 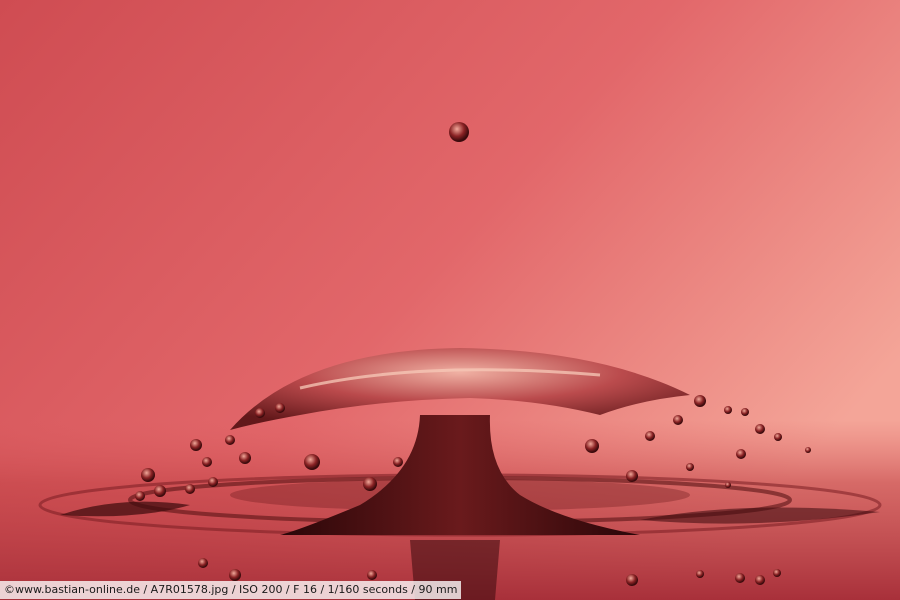 I want to click on falling-drop, so click(x=459, y=132).